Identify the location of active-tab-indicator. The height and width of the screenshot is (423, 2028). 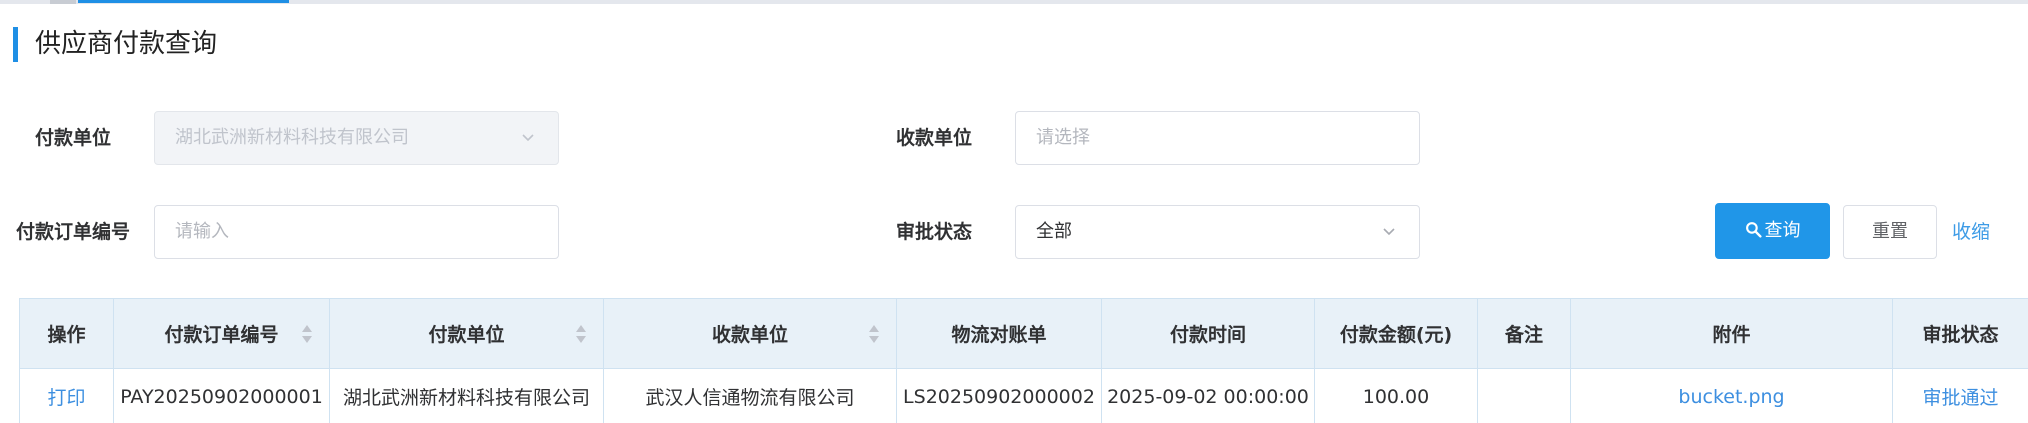
(183, 1).